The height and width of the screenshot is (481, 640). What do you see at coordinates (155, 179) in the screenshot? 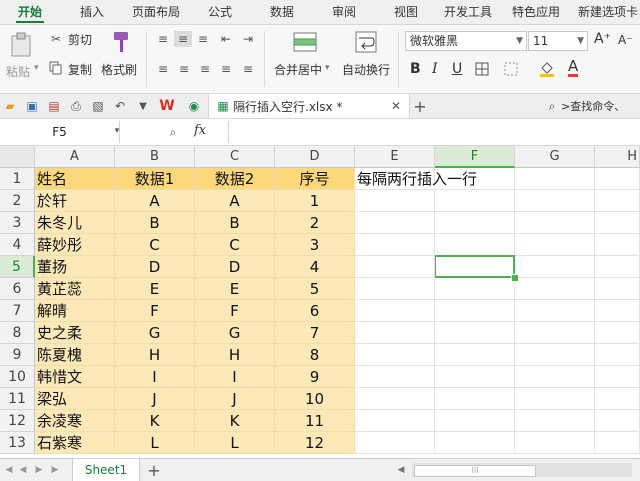
I see `cell-b1: 数据1` at bounding box center [155, 179].